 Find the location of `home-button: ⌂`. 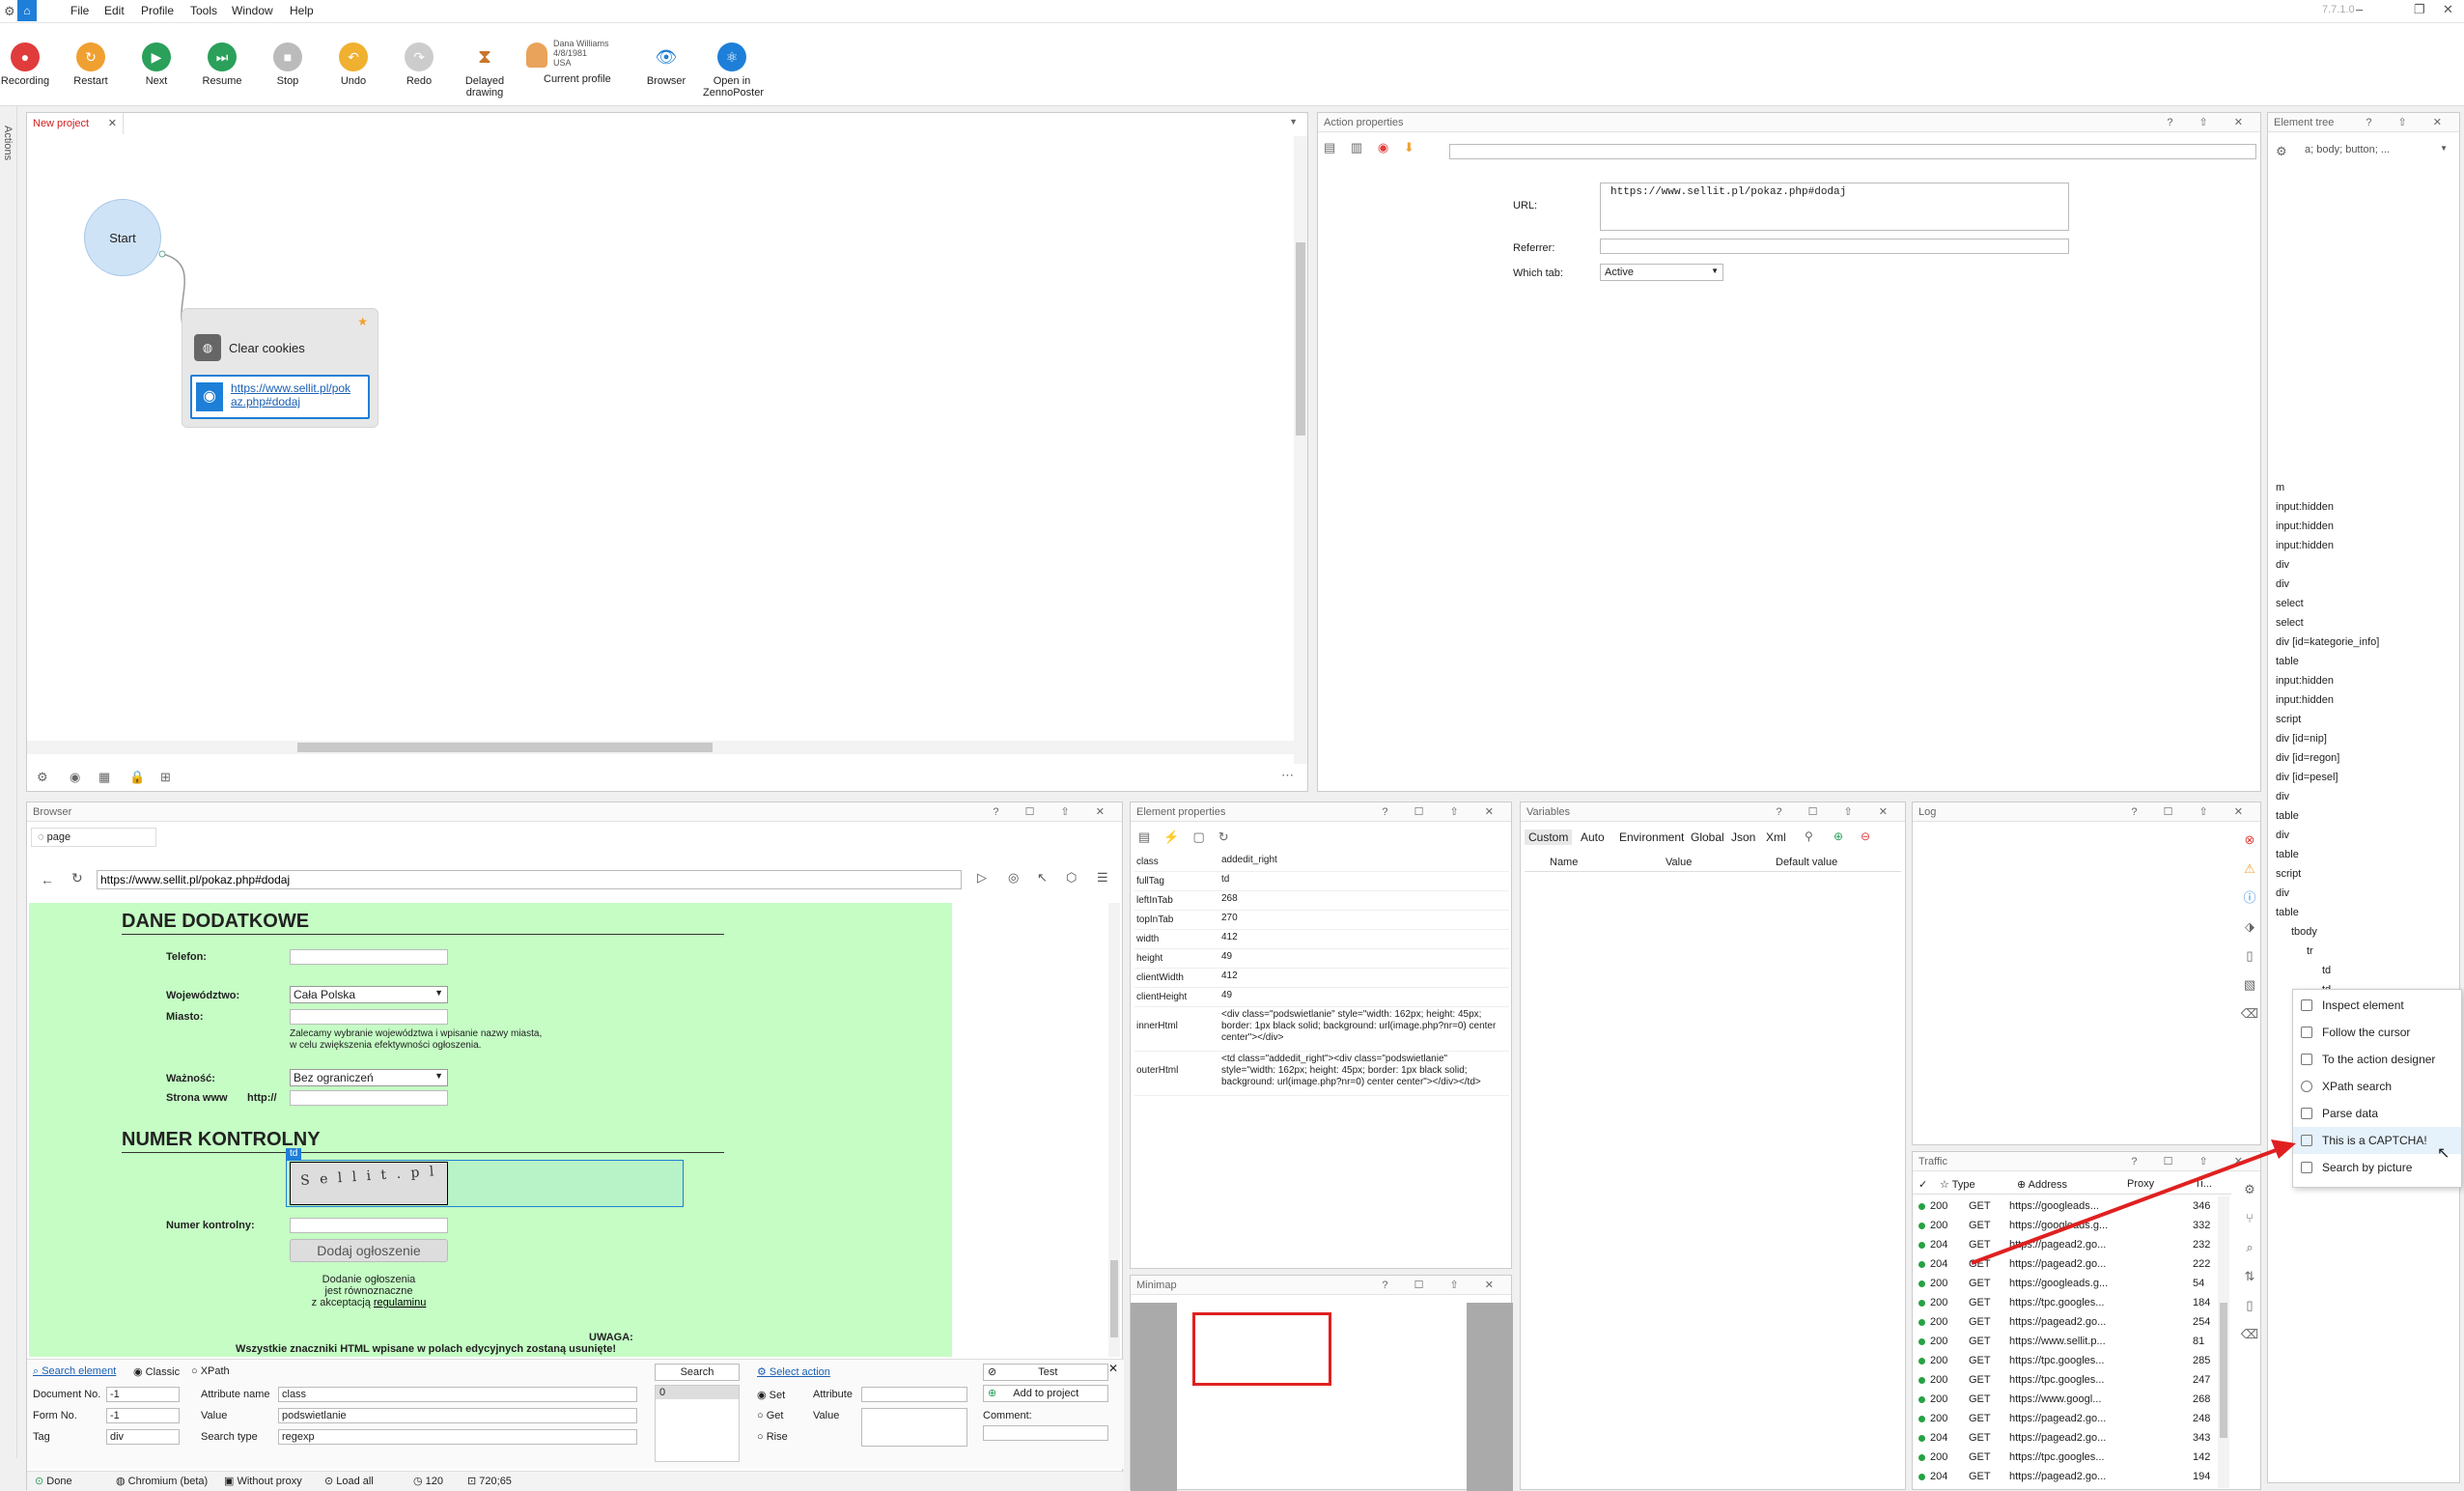

home-button: ⌂ is located at coordinates (27, 10).